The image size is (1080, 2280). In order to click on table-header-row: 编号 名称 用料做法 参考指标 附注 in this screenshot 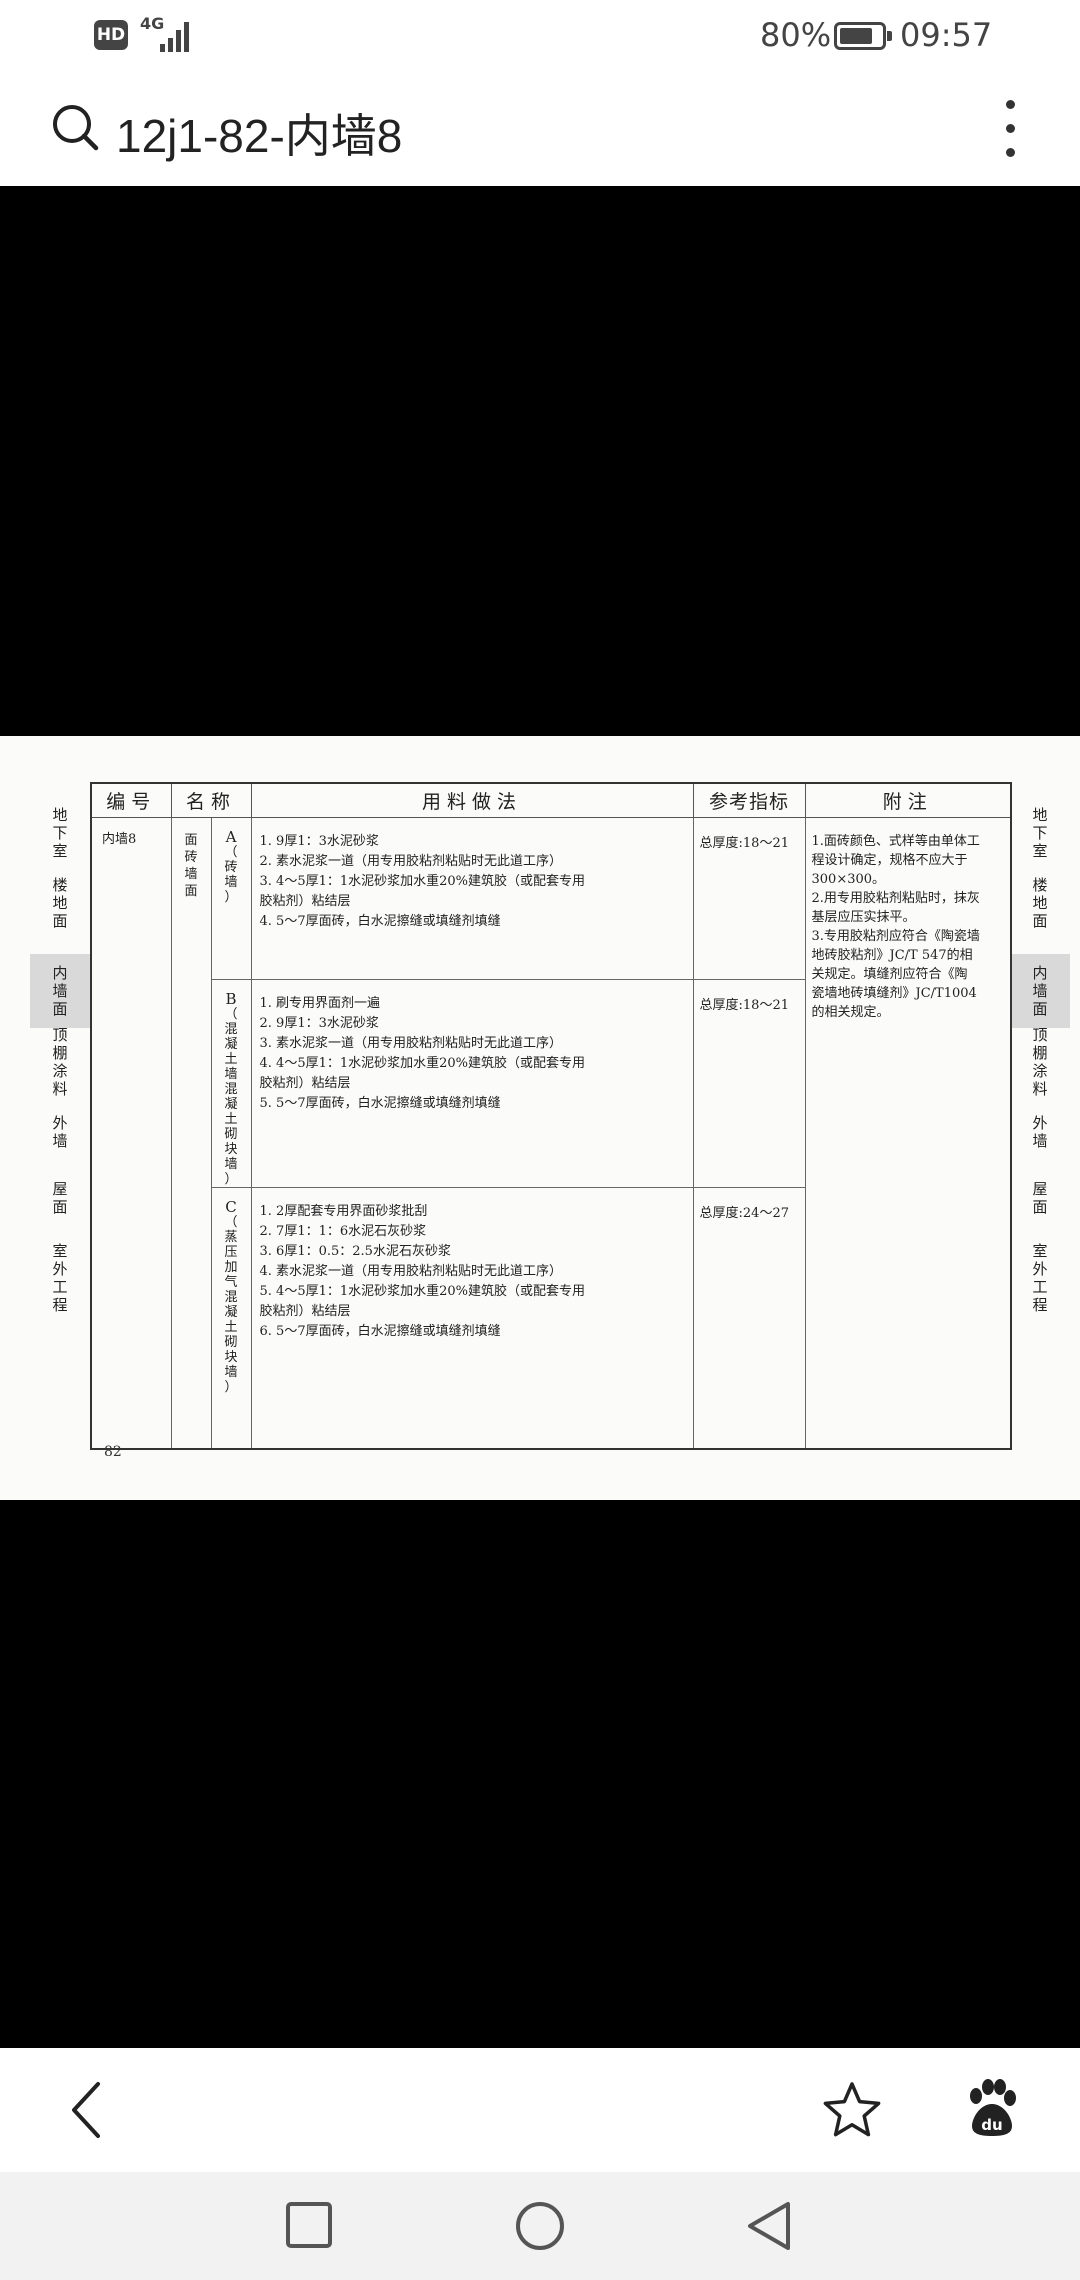, I will do `click(551, 800)`.